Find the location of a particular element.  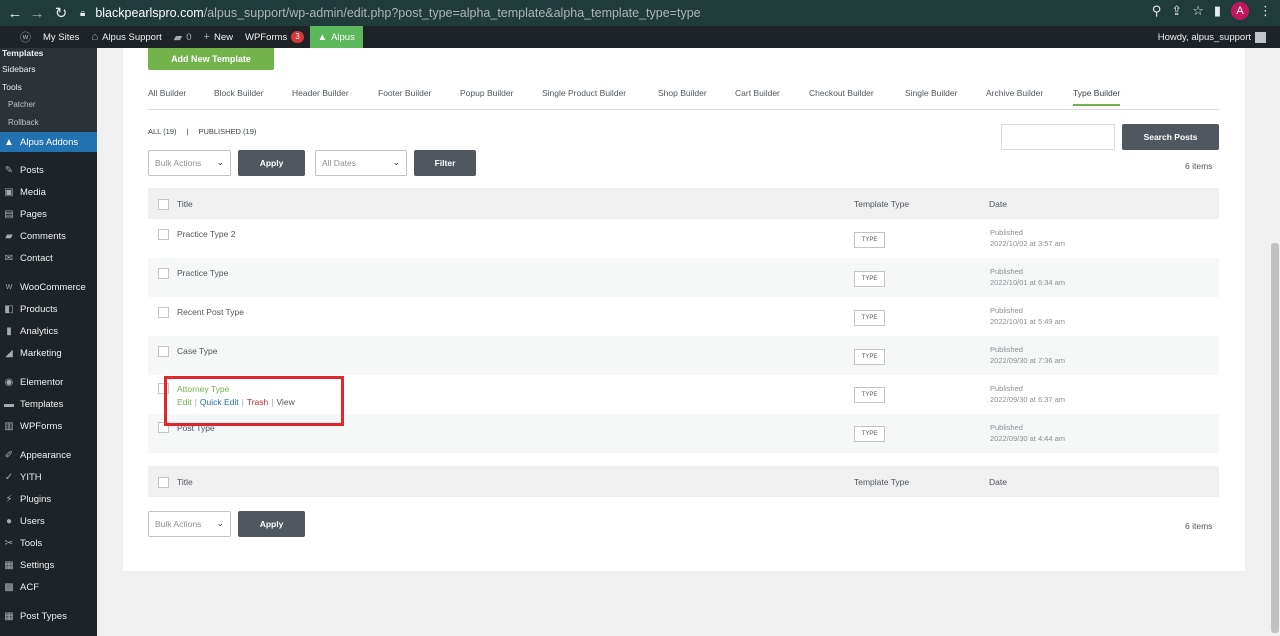

filter-published-link: PUBLISHED (19) is located at coordinates (227, 131).